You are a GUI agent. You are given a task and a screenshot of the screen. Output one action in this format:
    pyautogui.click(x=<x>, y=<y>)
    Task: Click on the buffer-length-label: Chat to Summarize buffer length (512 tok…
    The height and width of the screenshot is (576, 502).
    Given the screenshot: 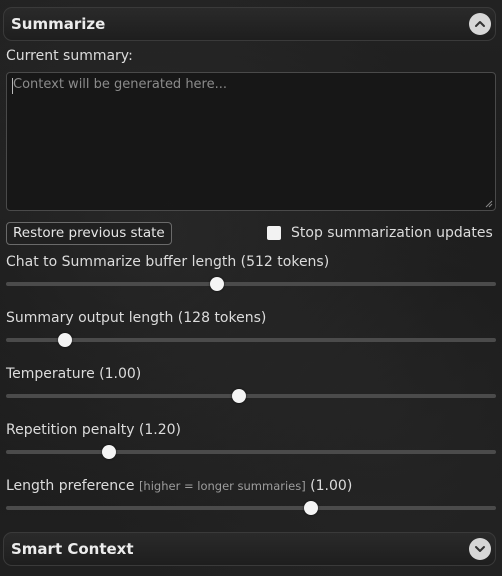 What is the action you would take?
    pyautogui.click(x=167, y=262)
    